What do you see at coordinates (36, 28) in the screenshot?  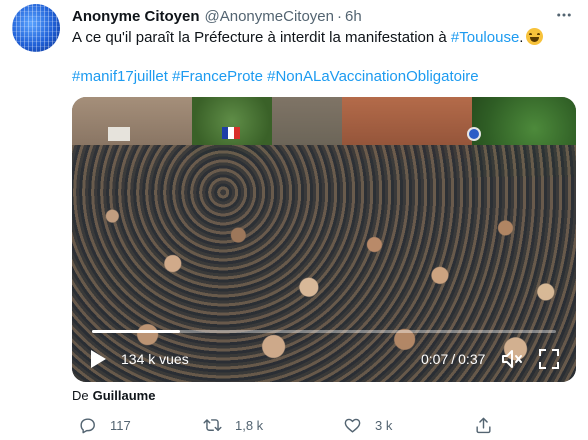 I see `avatar` at bounding box center [36, 28].